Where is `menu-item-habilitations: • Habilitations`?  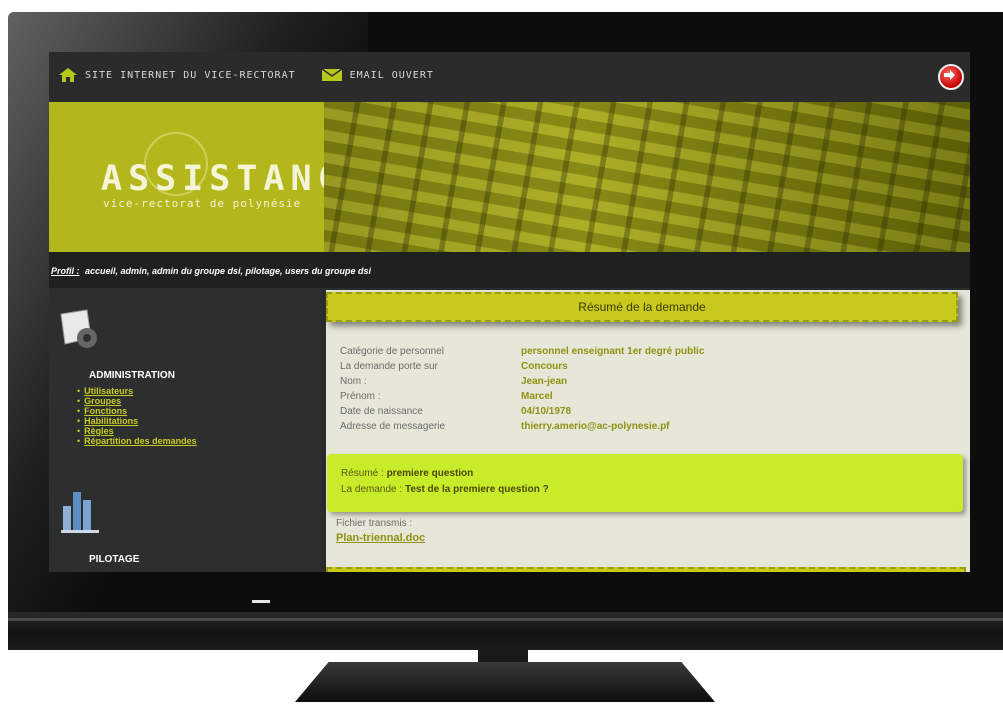 menu-item-habilitations: • Habilitations is located at coordinates (137, 421).